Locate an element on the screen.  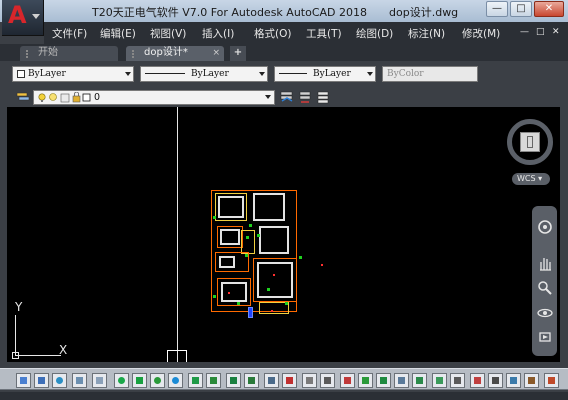
toolbar-circle-icon is located at coordinates (121, 380).